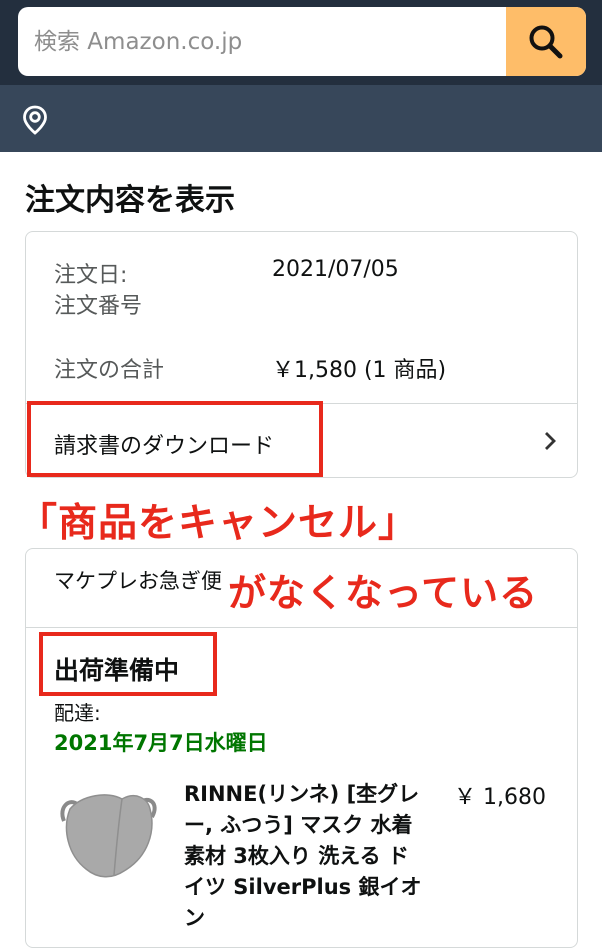 This screenshot has width=602, height=948. What do you see at coordinates (98, 306) in the screenshot?
I see `order-number-label: 注文番号` at bounding box center [98, 306].